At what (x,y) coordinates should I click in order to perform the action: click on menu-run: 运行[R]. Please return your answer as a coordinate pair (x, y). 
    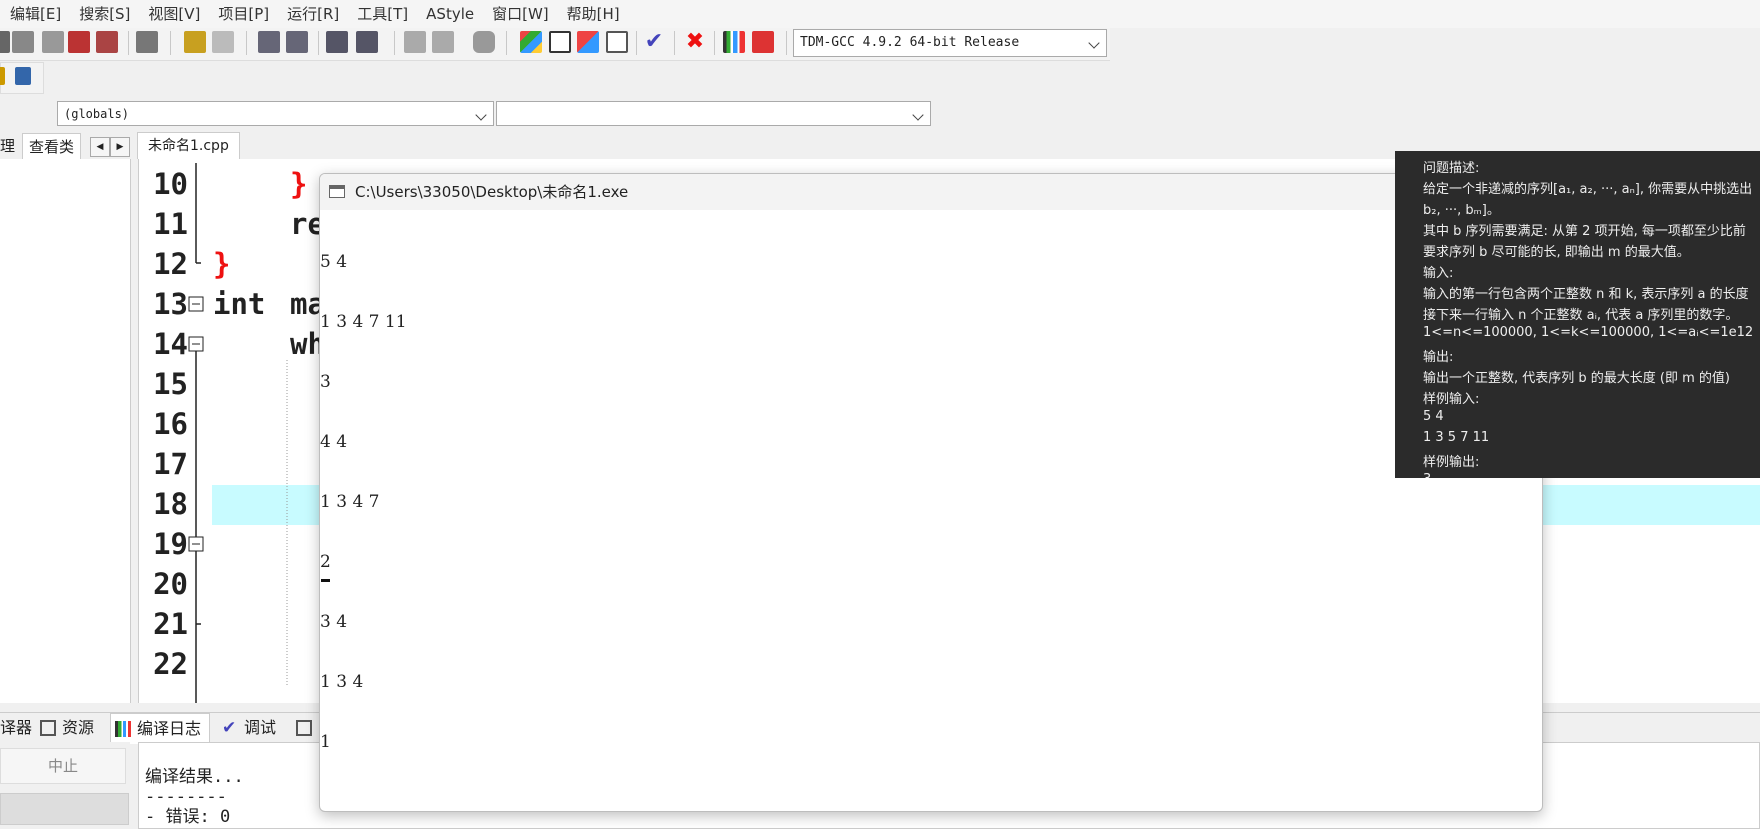
    Looking at the image, I should click on (312, 14).